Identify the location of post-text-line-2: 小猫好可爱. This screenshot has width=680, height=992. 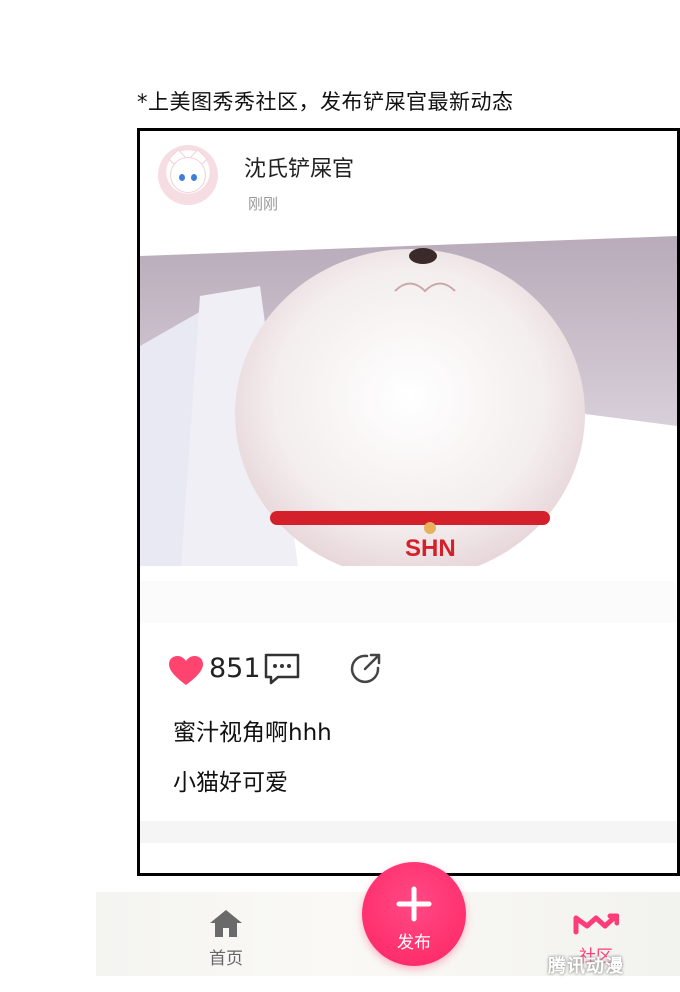
(230, 783).